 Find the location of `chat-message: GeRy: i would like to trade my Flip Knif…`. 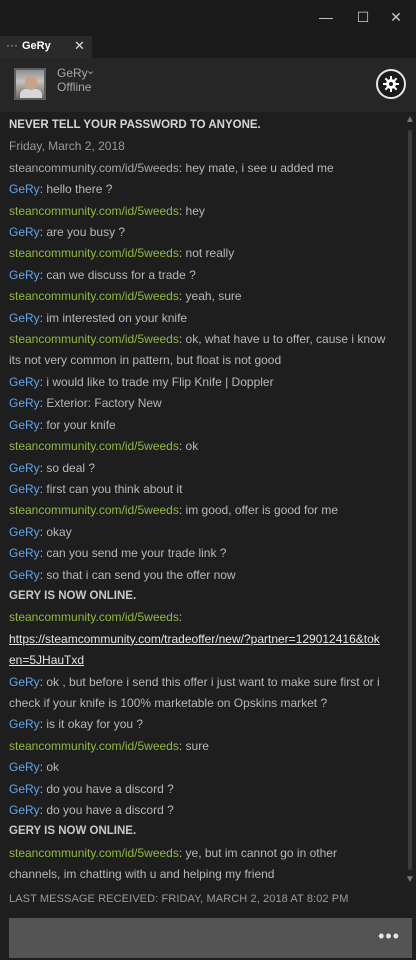

chat-message: GeRy: i would like to trade my Flip Knif… is located at coordinates (202, 382).